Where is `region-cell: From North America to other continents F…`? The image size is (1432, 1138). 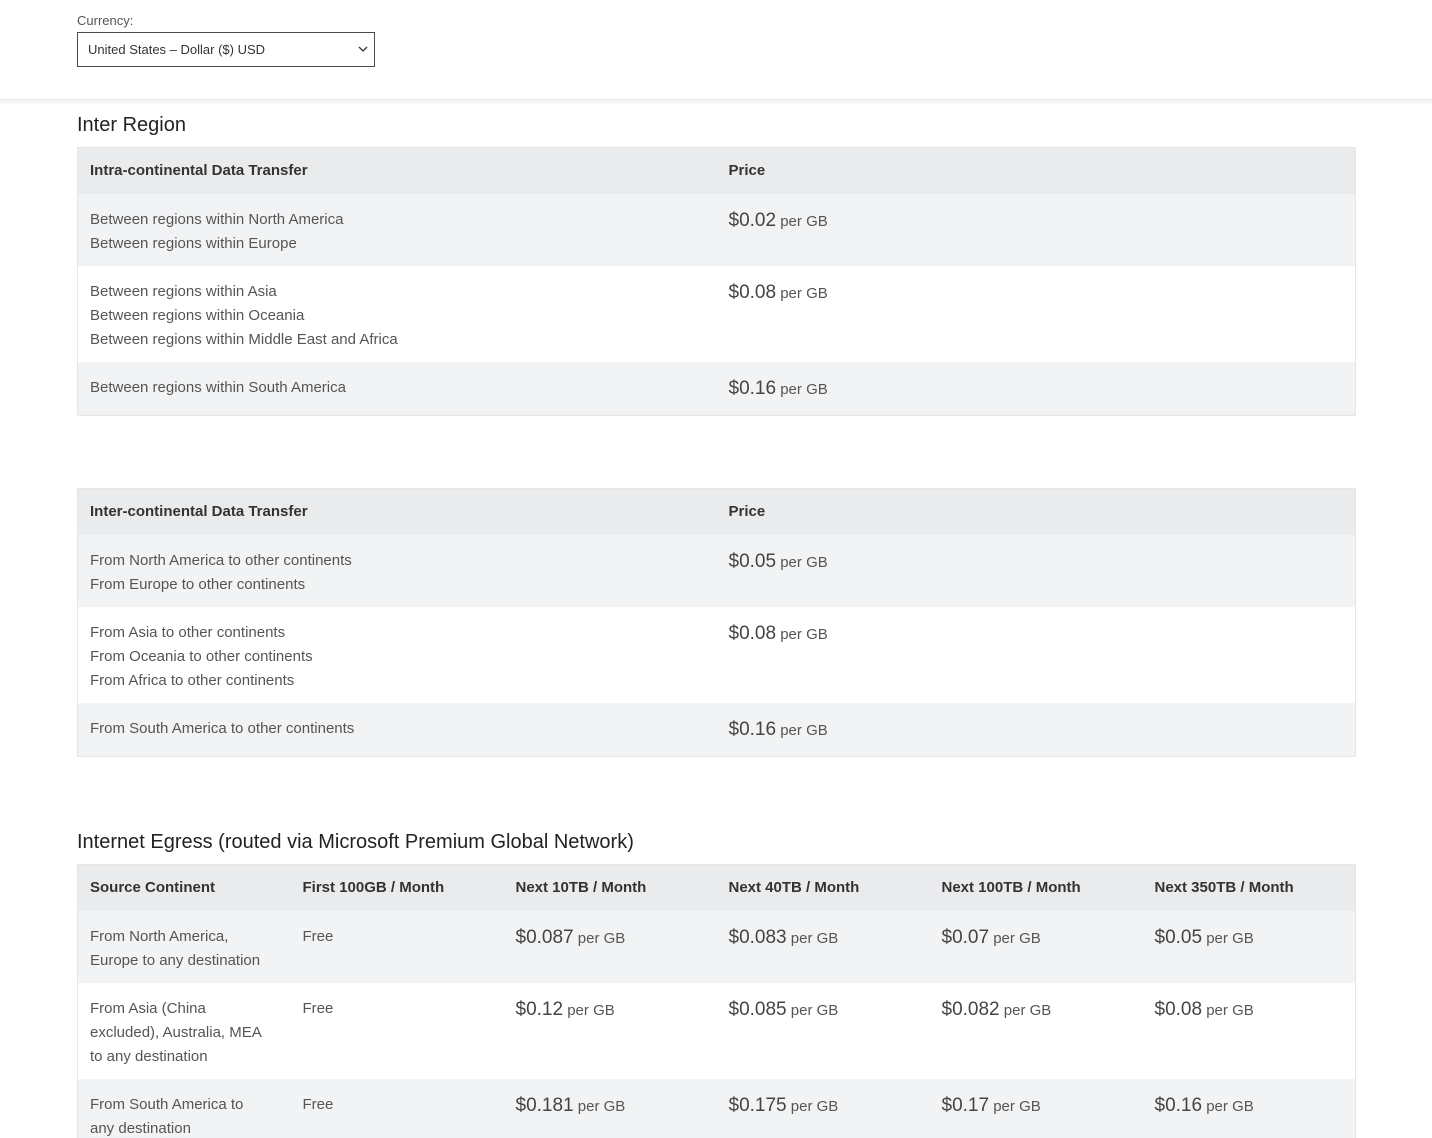
region-cell: From North America to other continents F… is located at coordinates (397, 570).